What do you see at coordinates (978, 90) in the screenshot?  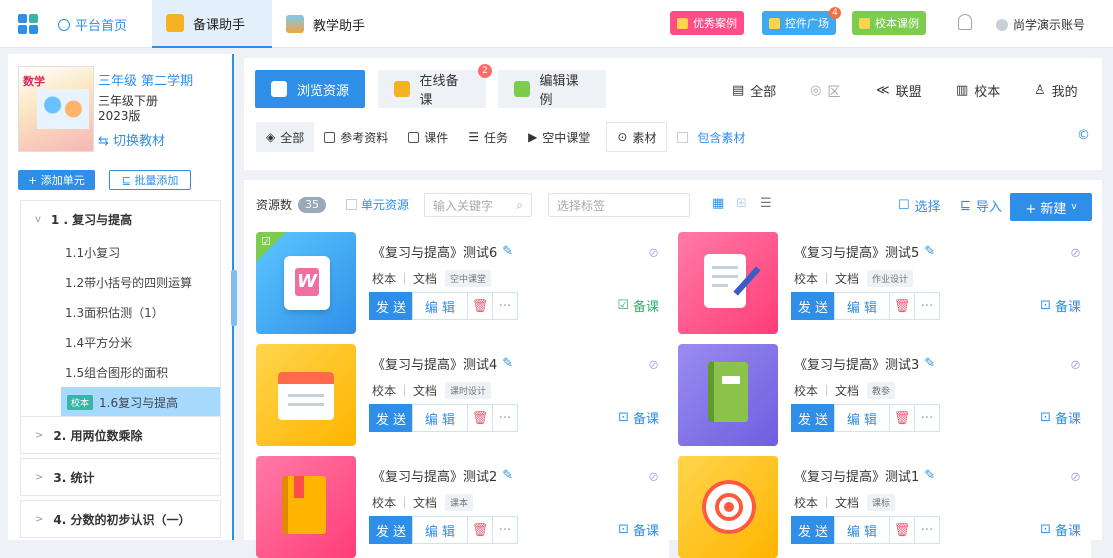 I see `scope-school: ▥ 校本` at bounding box center [978, 90].